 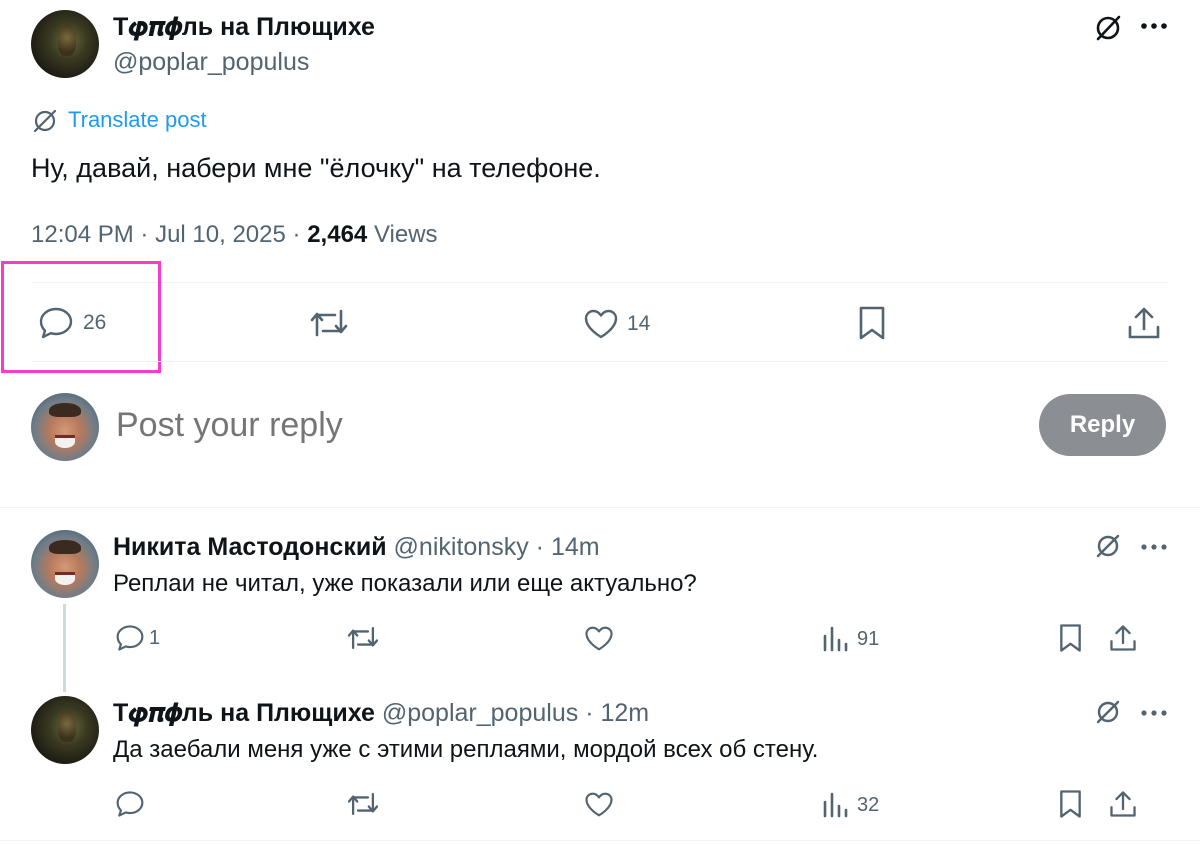 I want to click on reply-submit-button: Reply, so click(x=1102, y=425).